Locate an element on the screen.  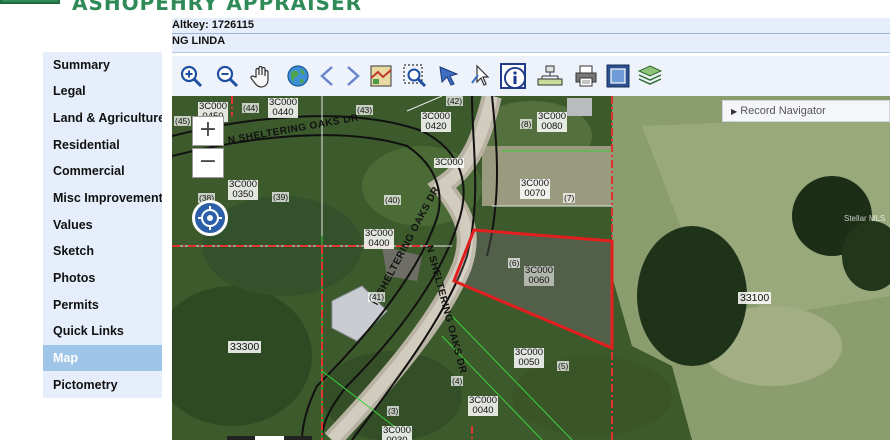
nav-item-photos: Photos is located at coordinates (102, 278).